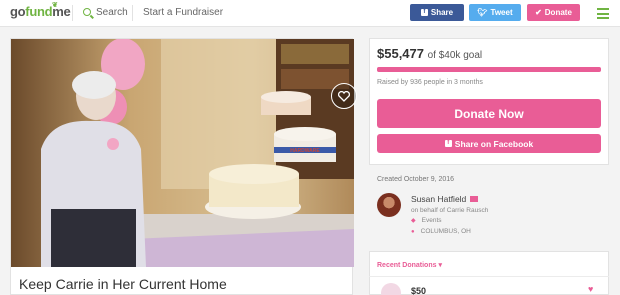 This screenshot has width=620, height=295. I want to click on location: ● COLUMBUS, OH, so click(441, 231).